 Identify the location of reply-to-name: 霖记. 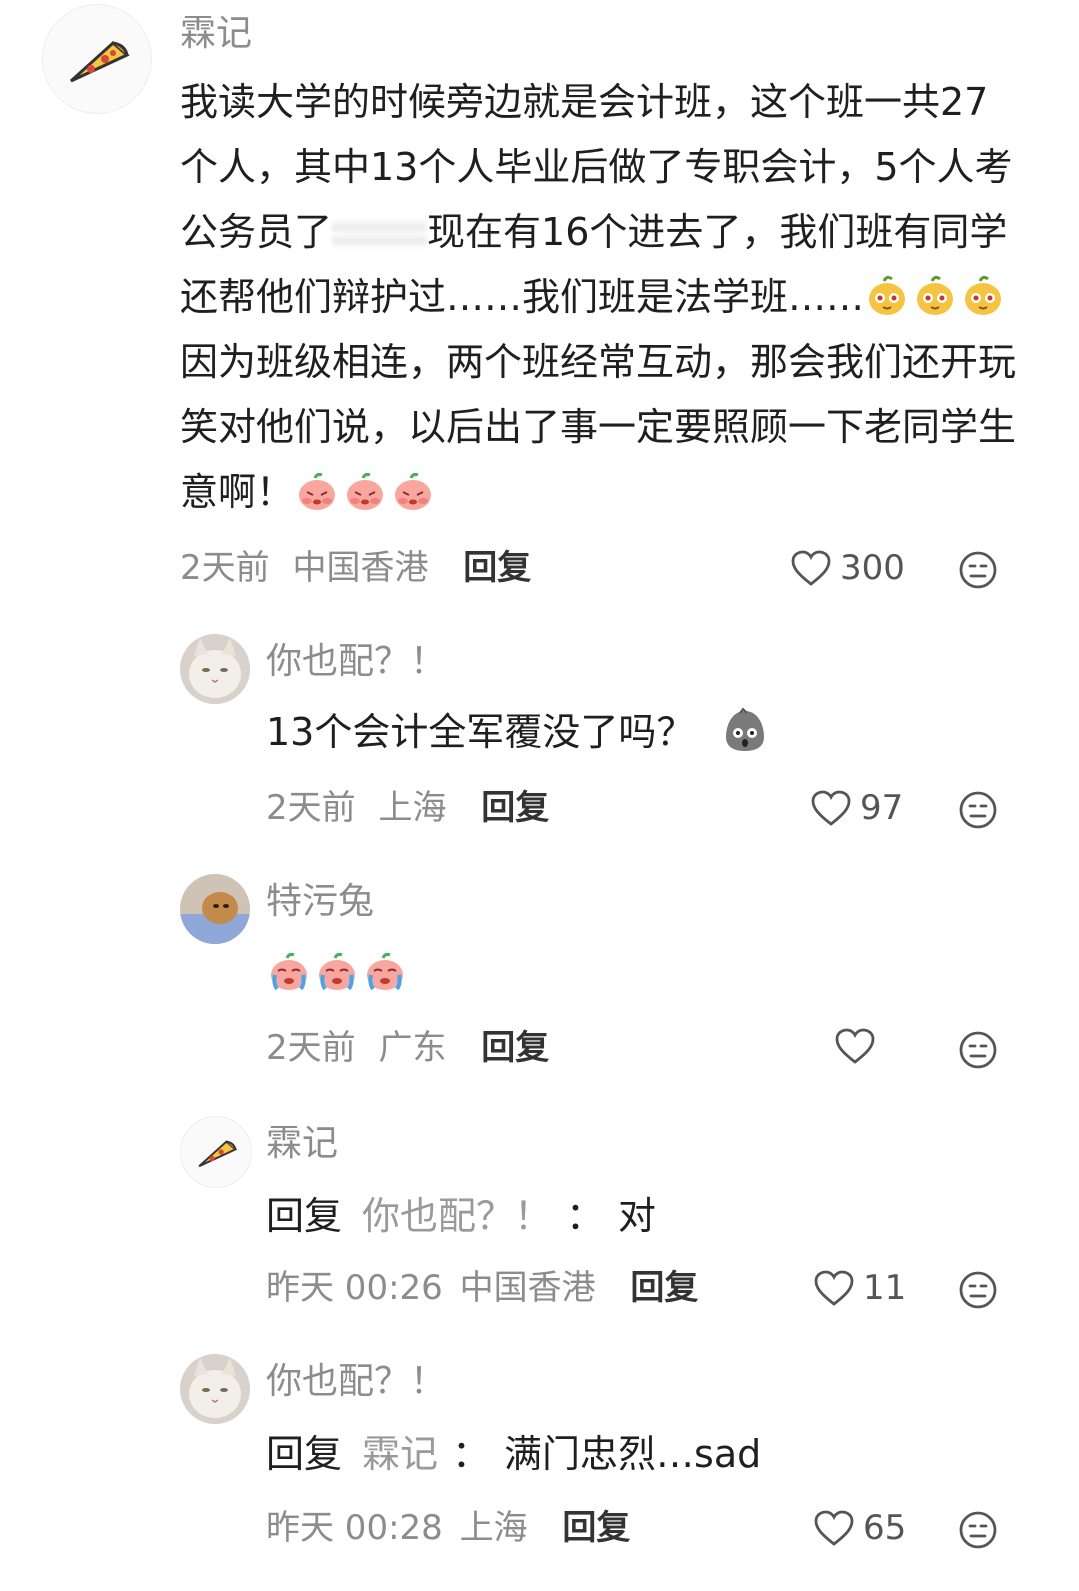
(400, 1454).